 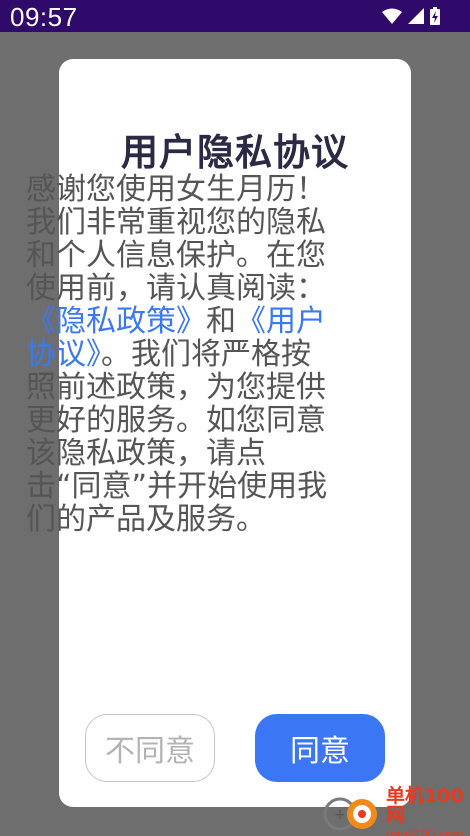 I want to click on watermark-text: 单机100网 danji100.com, so click(x=428, y=811).